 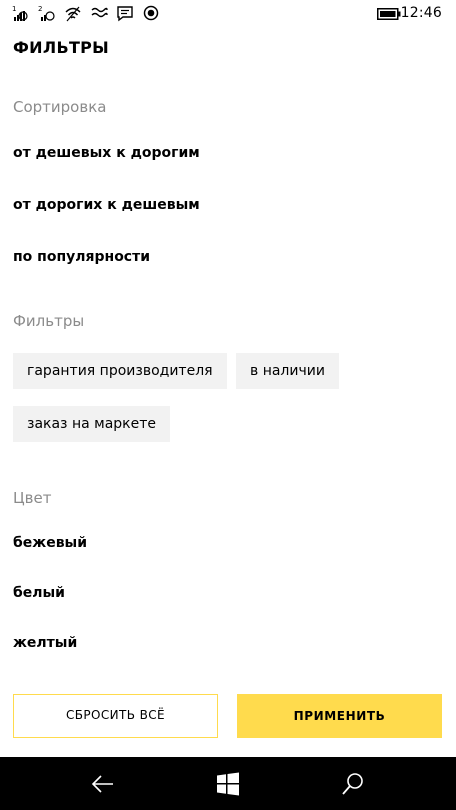 I want to click on sort-option-cheap-to-expensive: от дешевых к дорогим, so click(x=106, y=153).